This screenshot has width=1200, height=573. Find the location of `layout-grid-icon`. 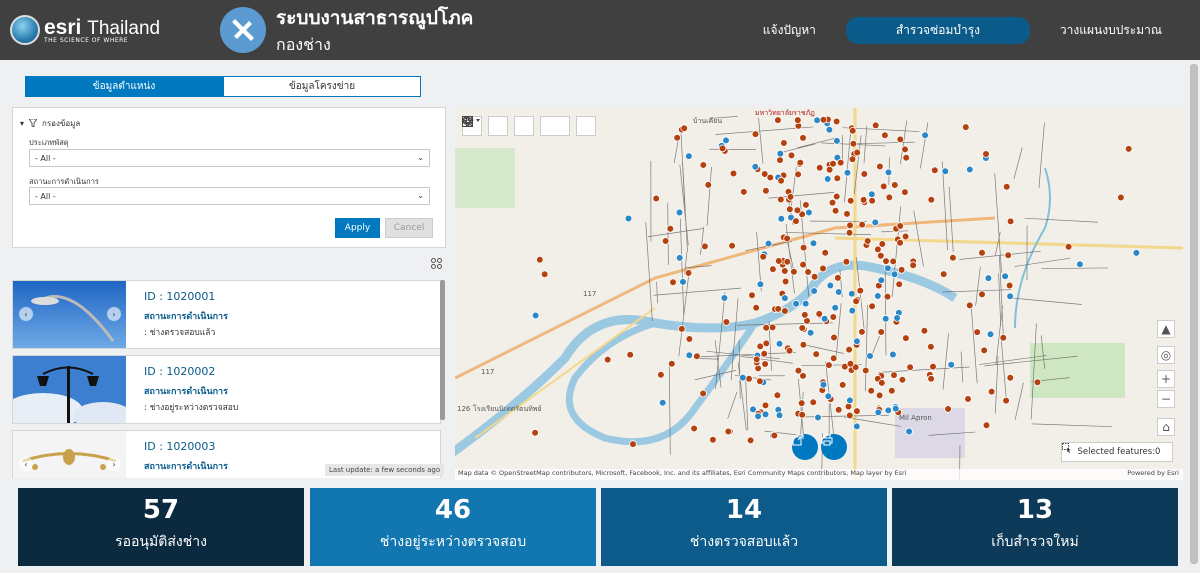

layout-grid-icon is located at coordinates (436, 265).